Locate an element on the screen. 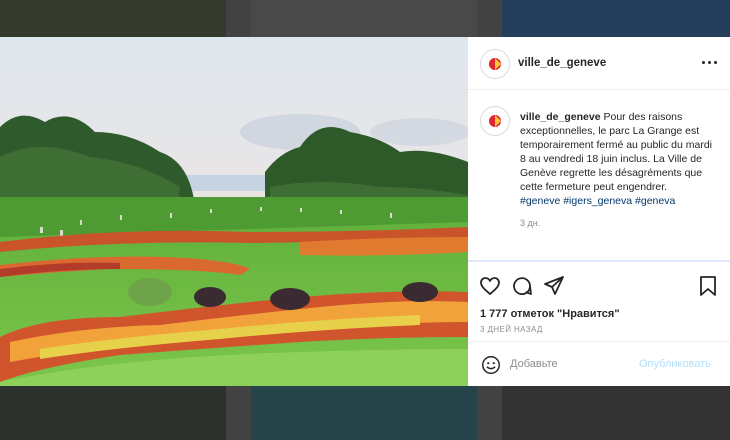 Image resolution: width=730 pixels, height=440 pixels. header-username: ville_de_geneve is located at coordinates (562, 63).